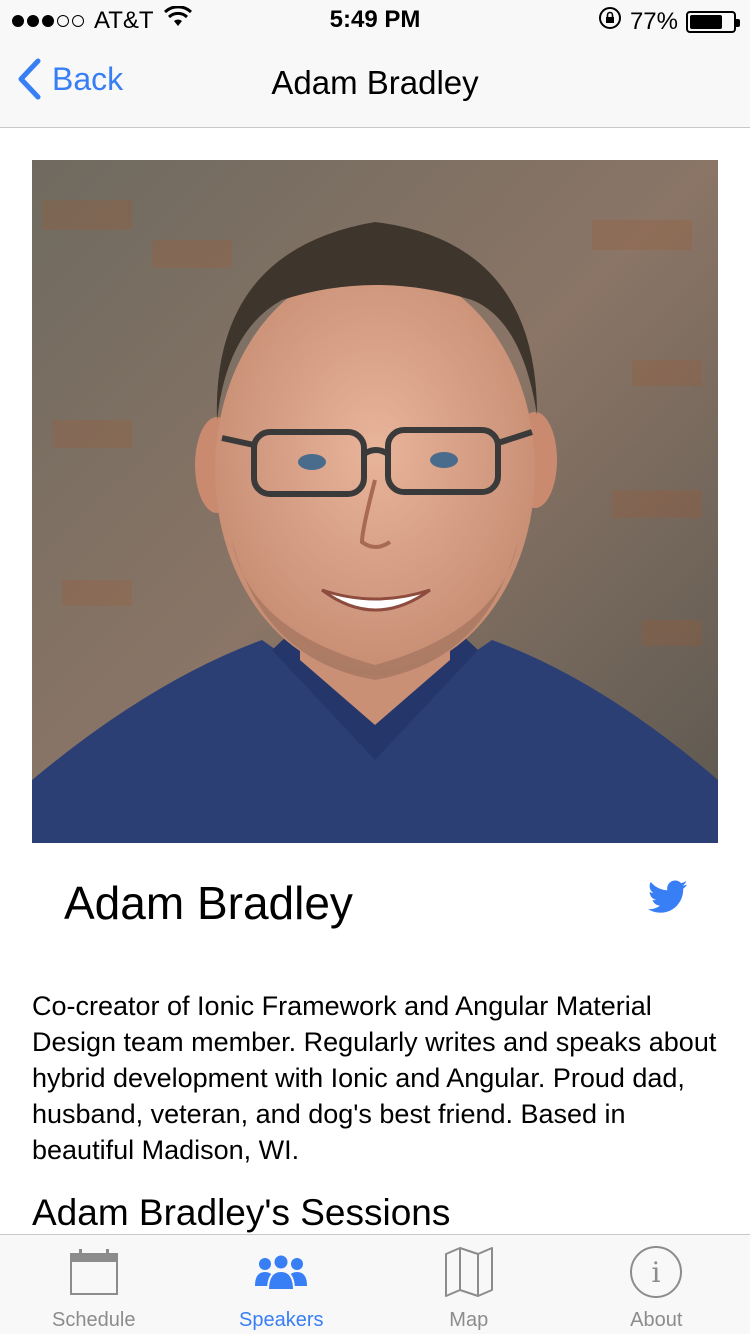 The height and width of the screenshot is (1334, 750). I want to click on twitter-icon, so click(668, 896).